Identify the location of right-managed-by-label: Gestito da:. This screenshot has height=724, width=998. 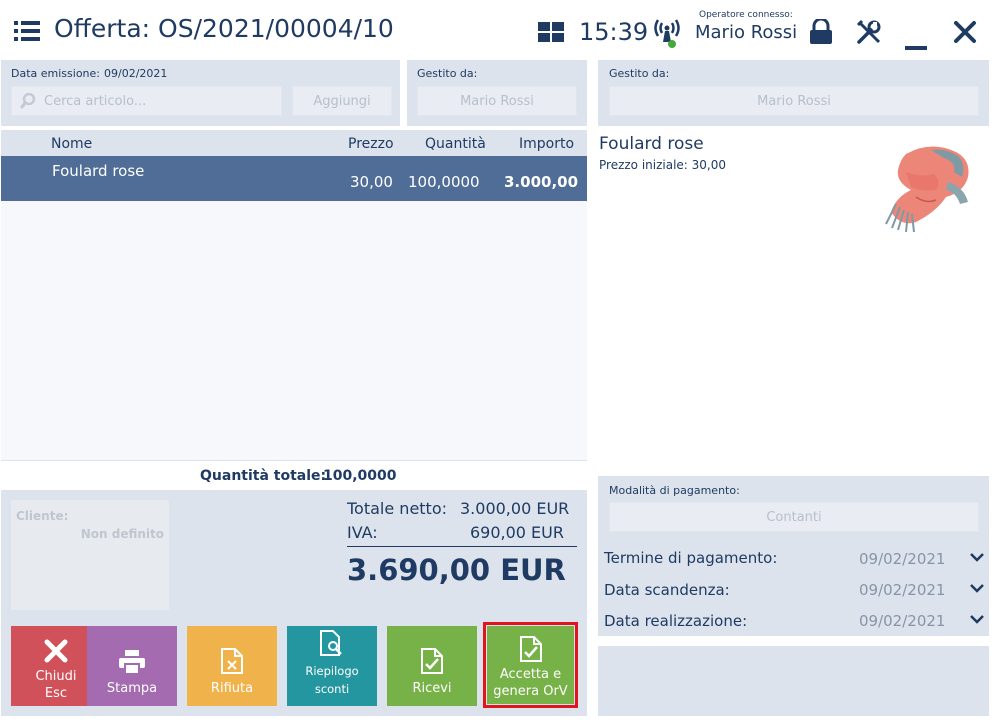
(639, 73).